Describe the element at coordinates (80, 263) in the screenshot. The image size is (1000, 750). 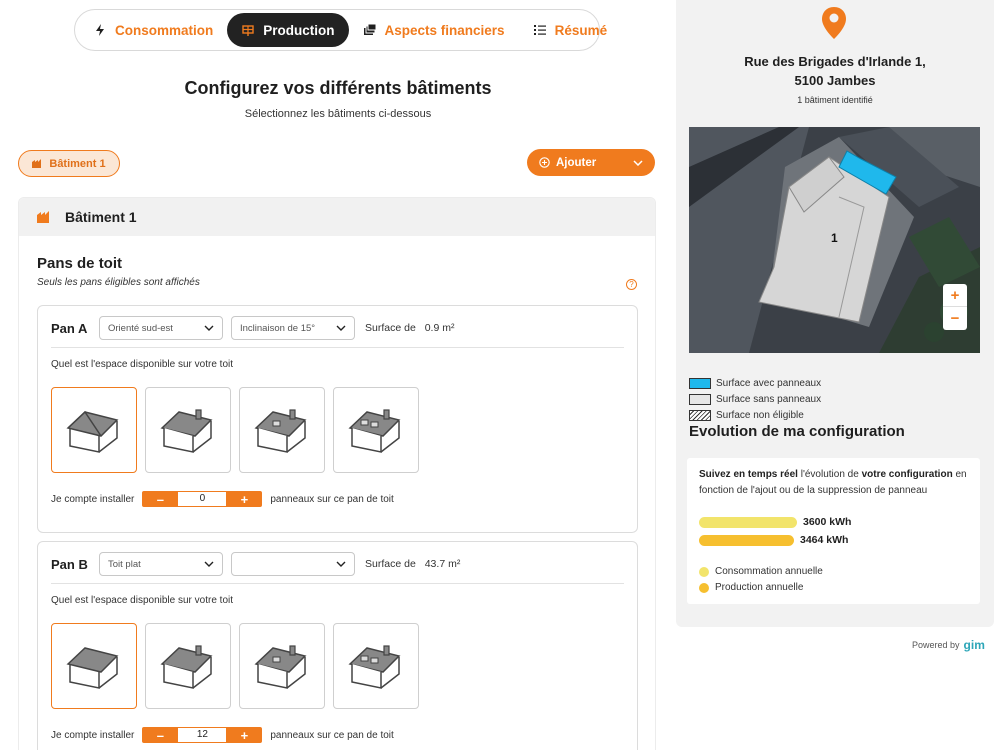
I see `pans-title: Pans de toit` at that location.